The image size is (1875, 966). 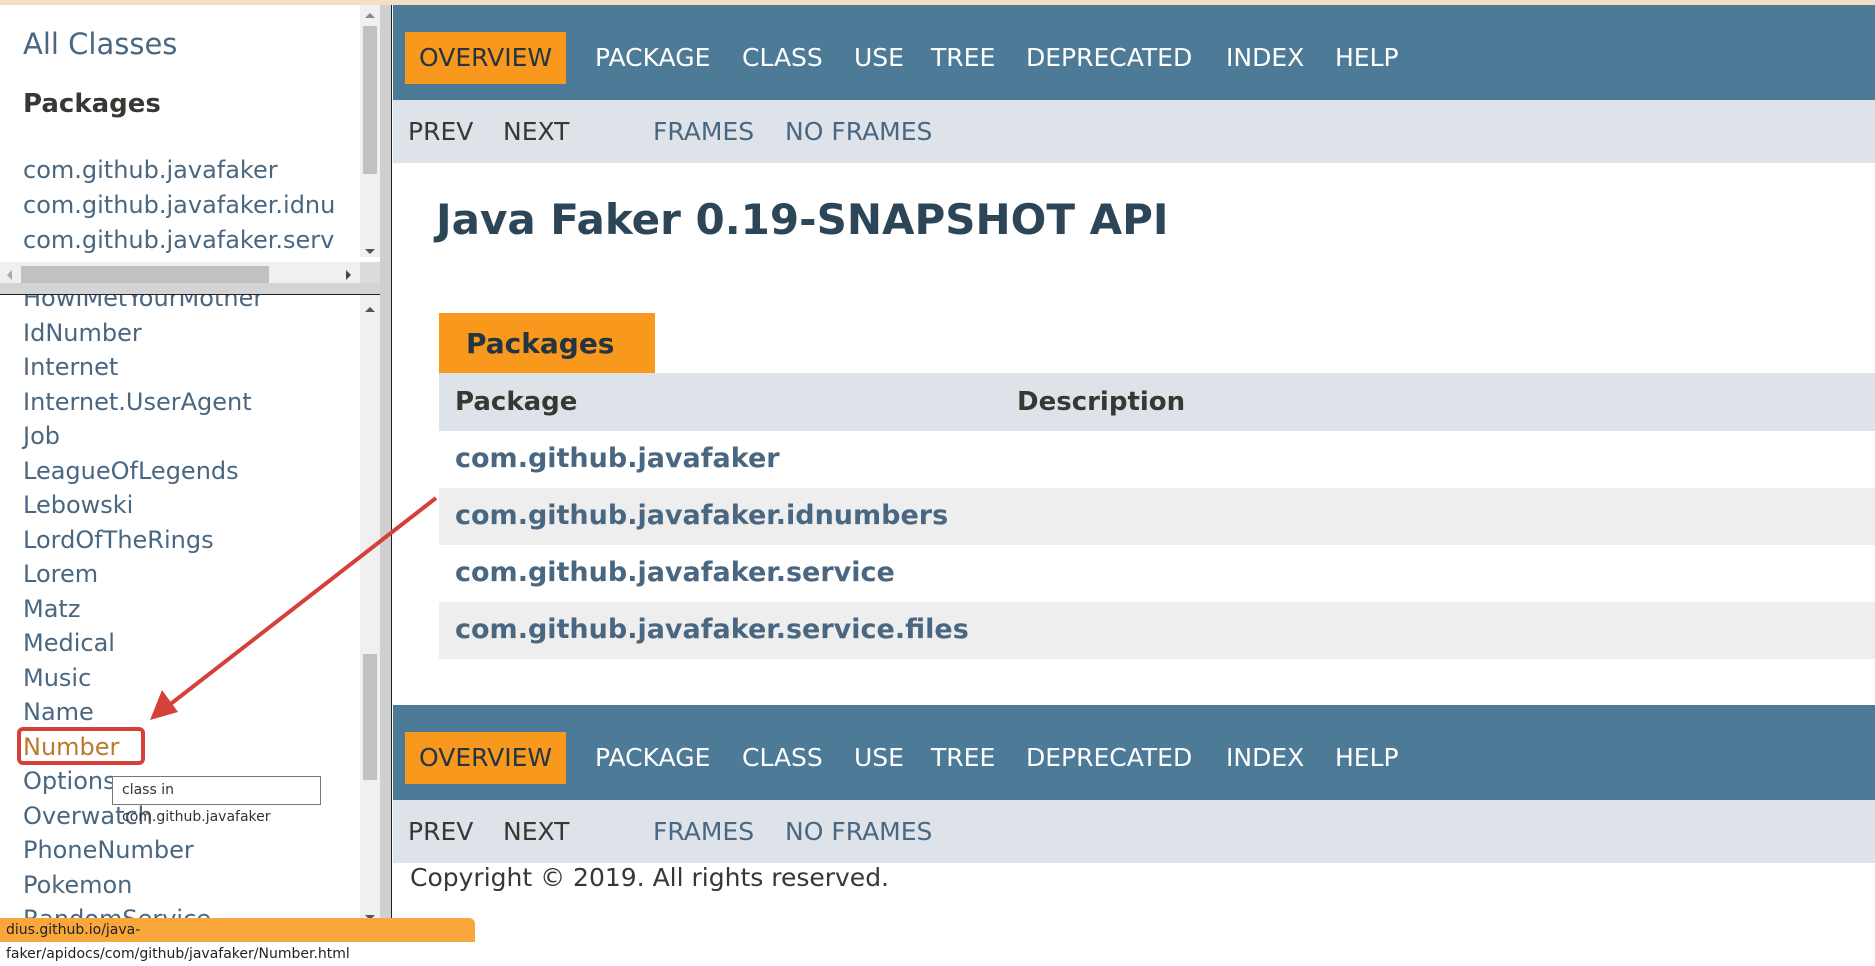 I want to click on package-row-link: com.github.javafaker.service.files, so click(x=712, y=629).